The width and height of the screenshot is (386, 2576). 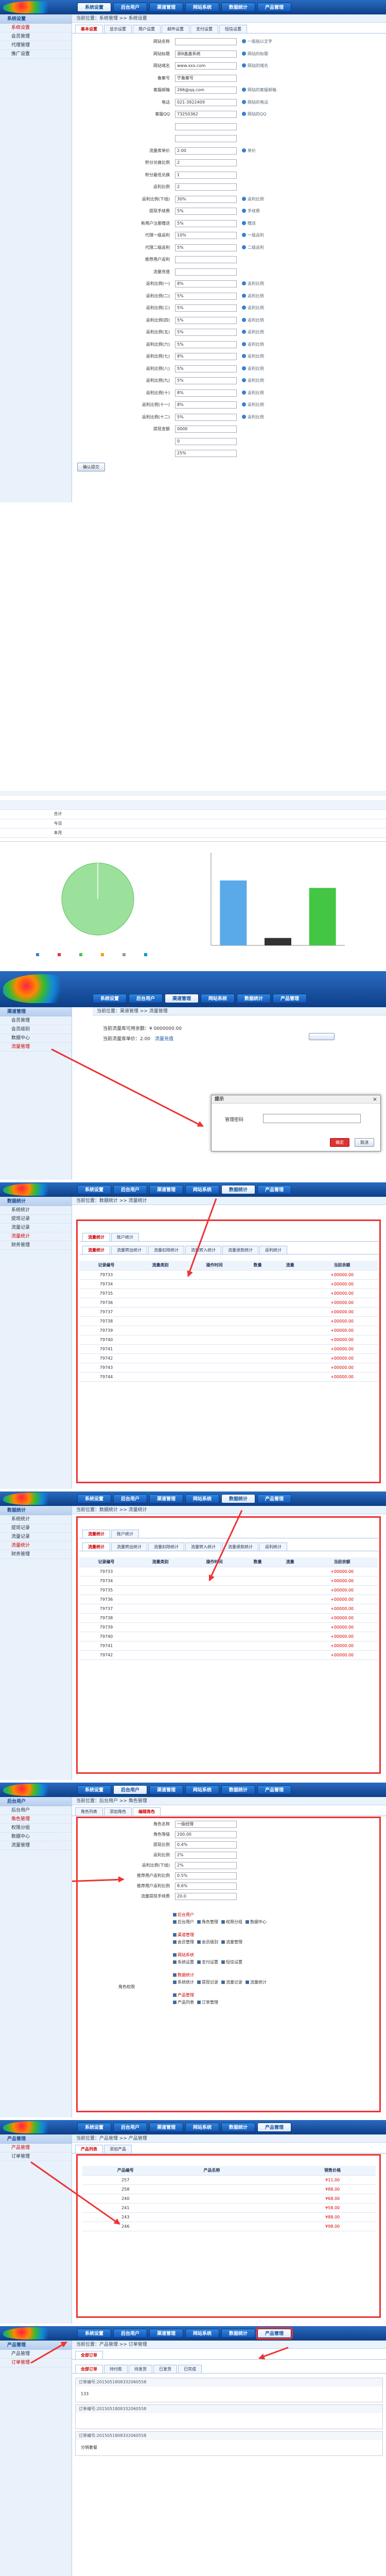 I want to click on field-input: 73250362, so click(x=206, y=114).